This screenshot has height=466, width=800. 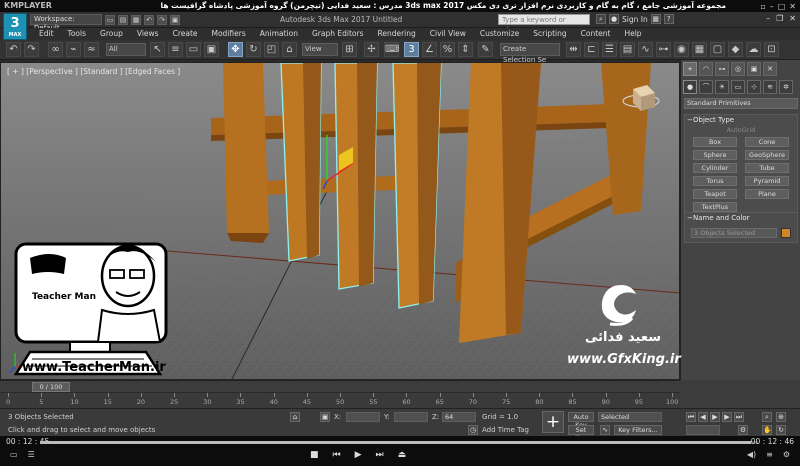 What do you see at coordinates (663, 49) in the screenshot?
I see `schematic-view-icon: ⊶` at bounding box center [663, 49].